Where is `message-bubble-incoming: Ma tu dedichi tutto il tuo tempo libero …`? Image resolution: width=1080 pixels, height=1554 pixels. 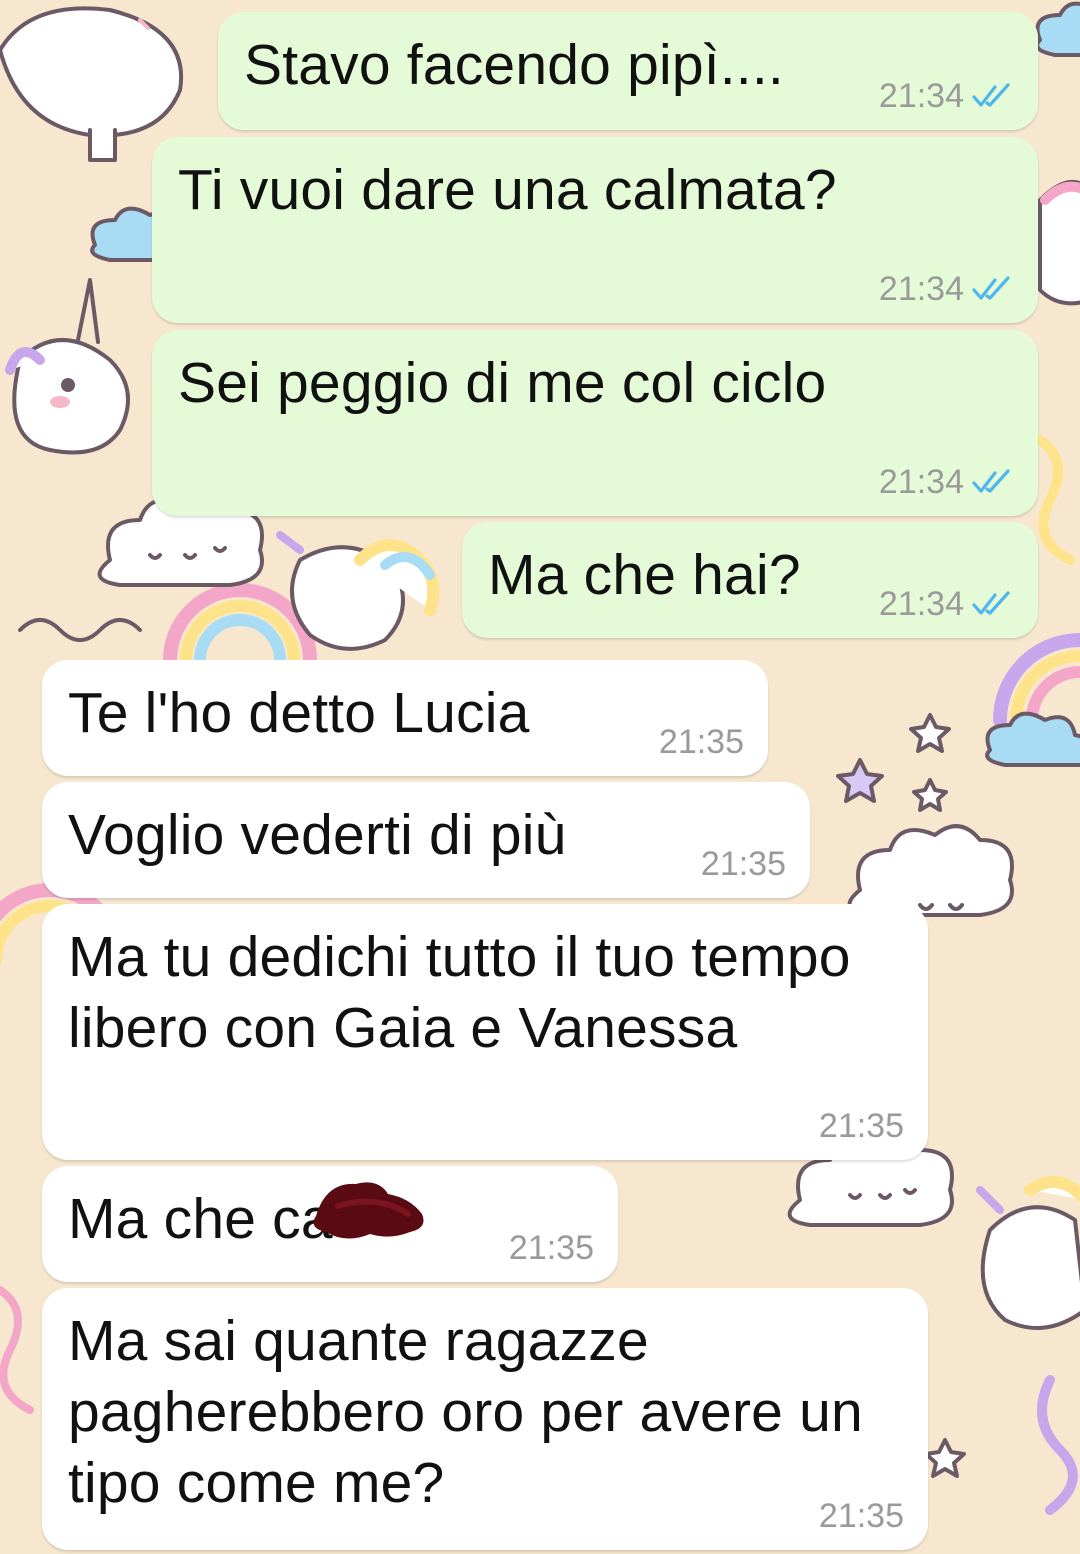
message-bubble-incoming: Ma tu dedichi tutto il tuo tempo libero … is located at coordinates (485, 1032).